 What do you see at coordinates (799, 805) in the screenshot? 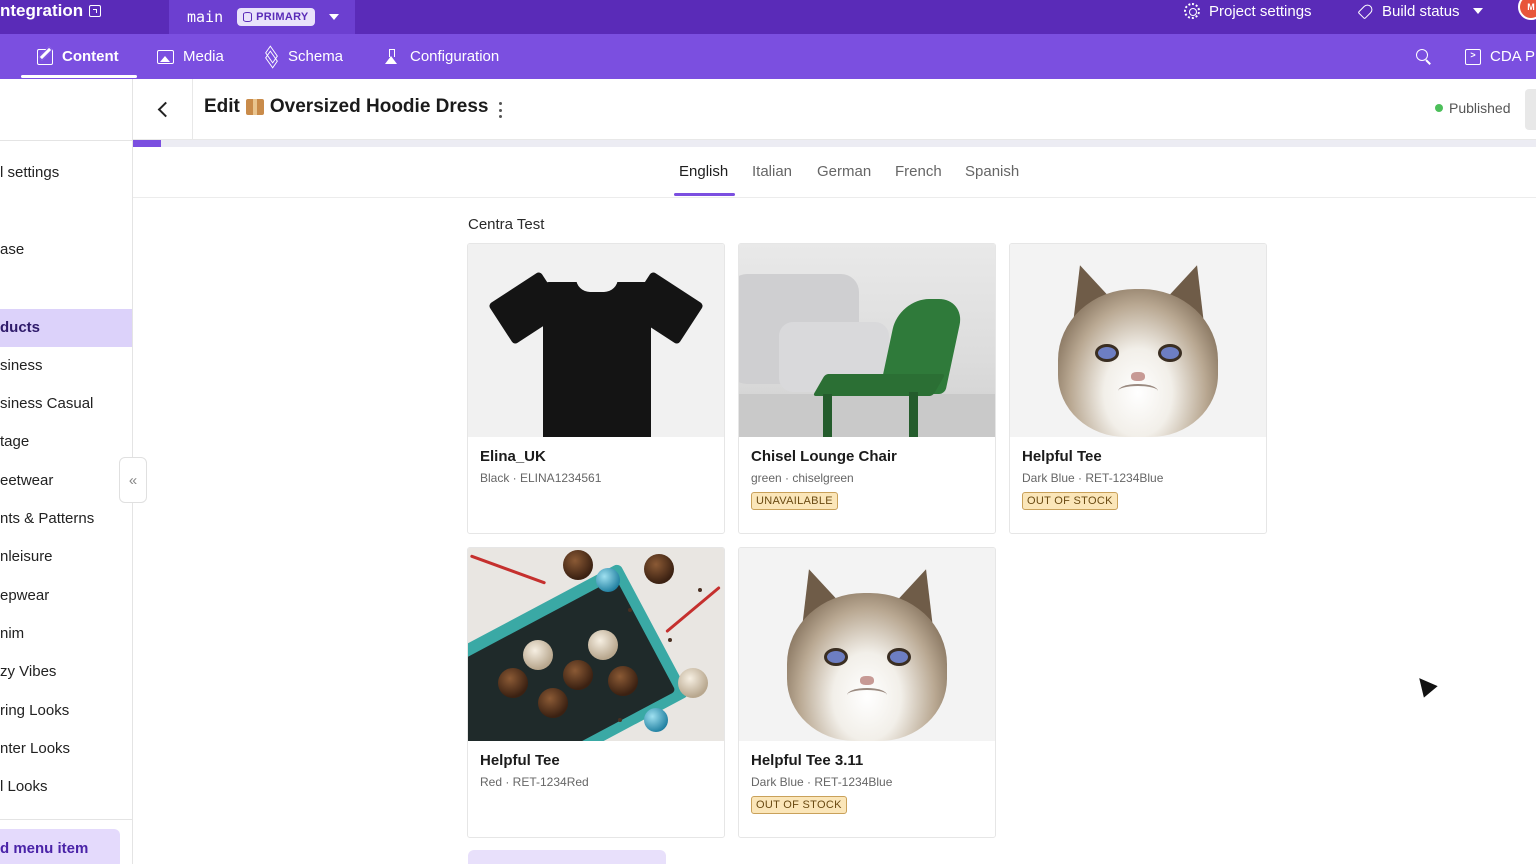
I see `status-badge: OUT OF STOCK` at bounding box center [799, 805].